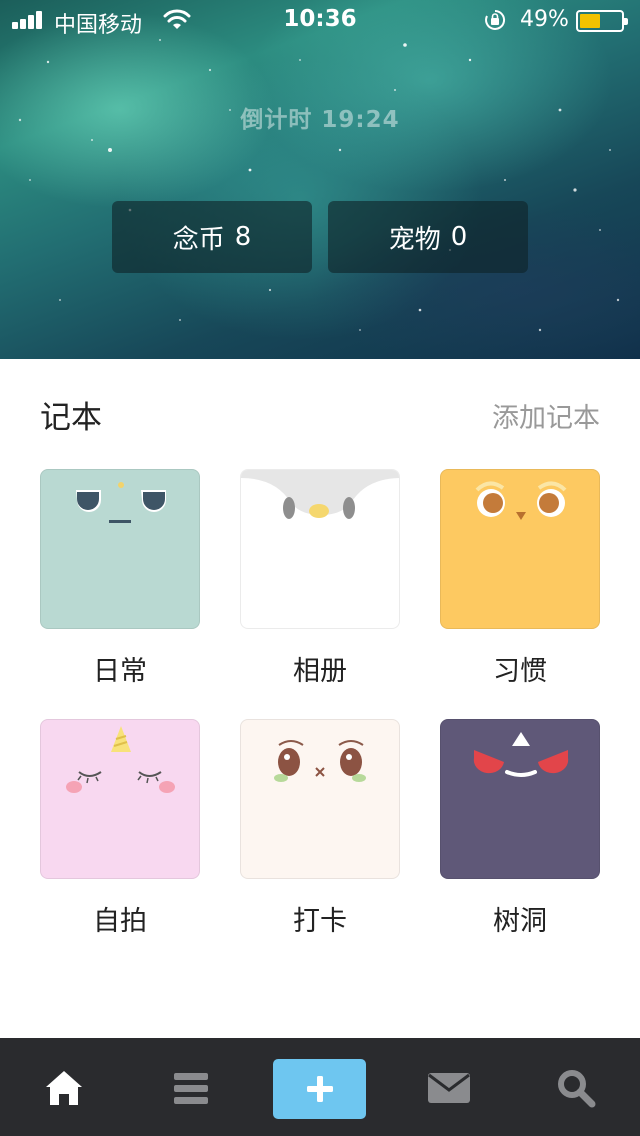  I want to click on menu-icon, so click(191, 1088).